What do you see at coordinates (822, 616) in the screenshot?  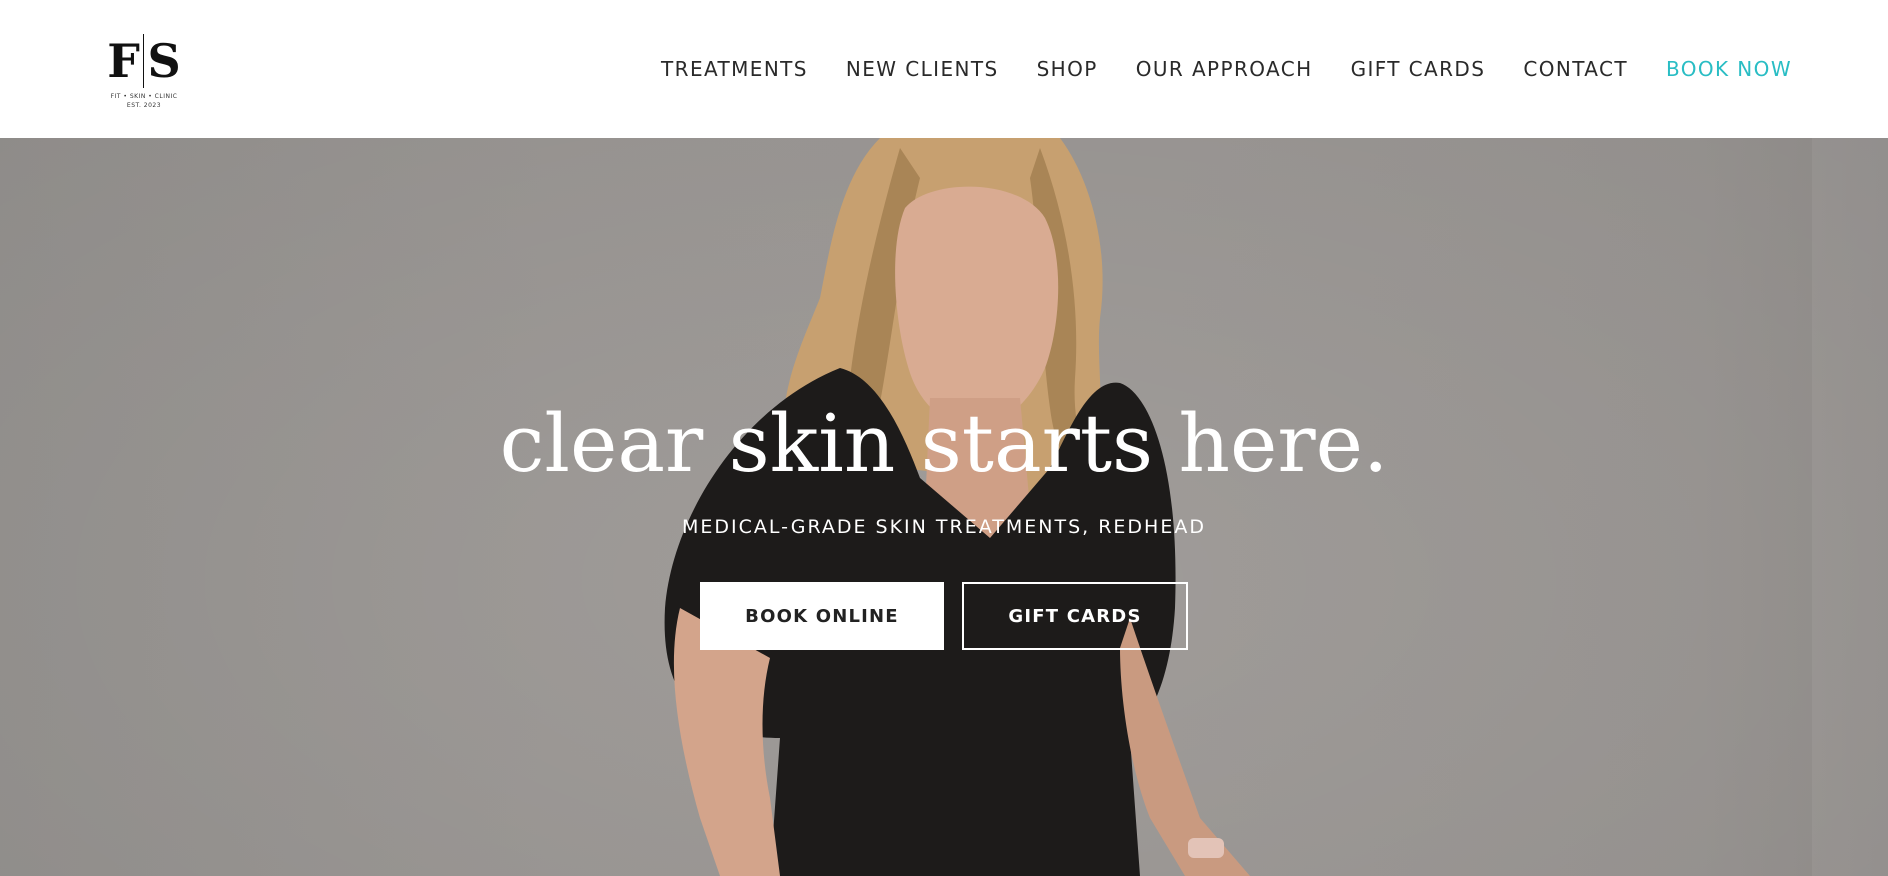 I see `book-online-button: BOOK ONLINE` at bounding box center [822, 616].